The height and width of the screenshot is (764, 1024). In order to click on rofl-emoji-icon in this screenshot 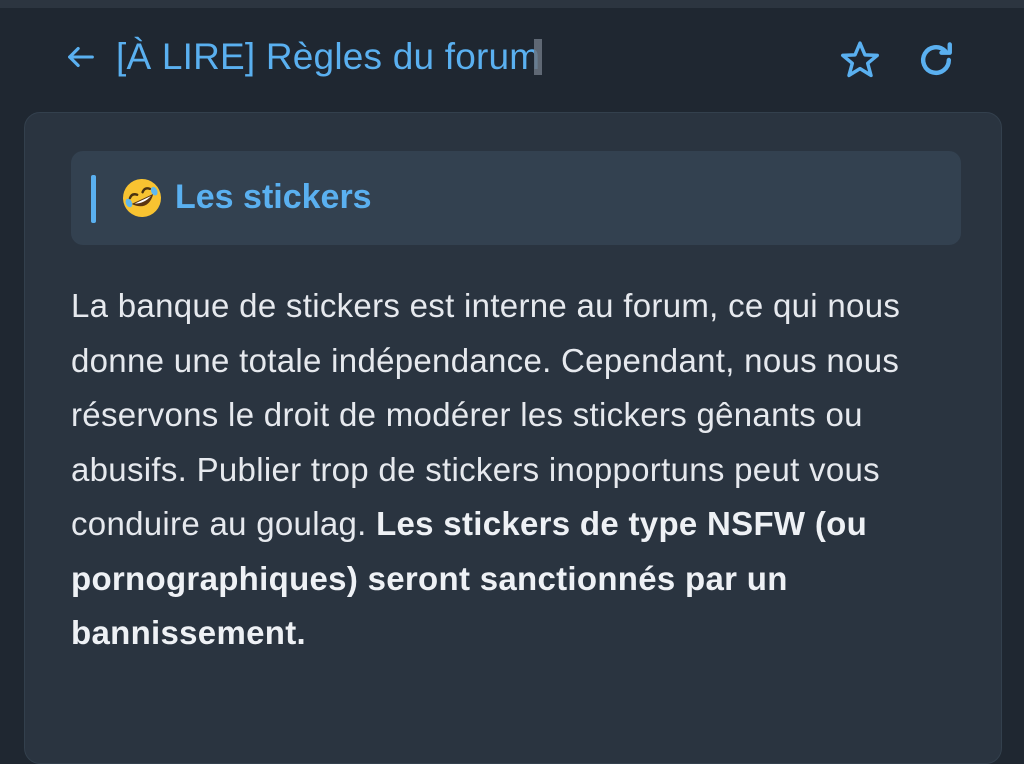, I will do `click(142, 198)`.